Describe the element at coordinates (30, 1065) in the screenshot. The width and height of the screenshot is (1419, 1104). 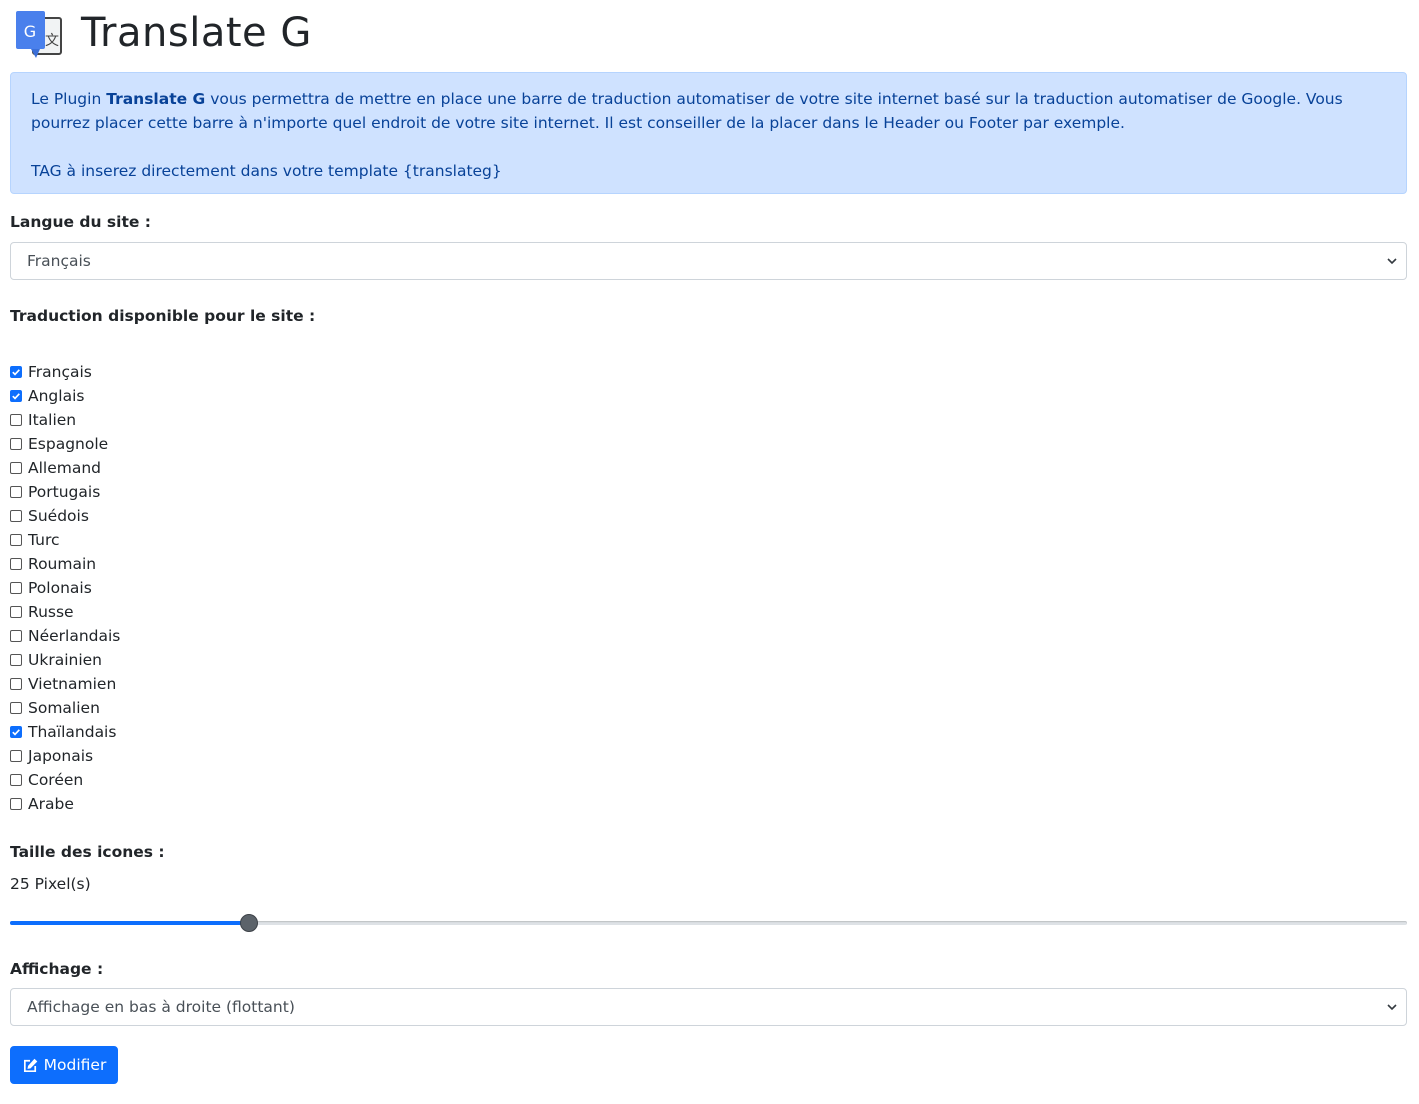
I see `edit-icon` at that location.